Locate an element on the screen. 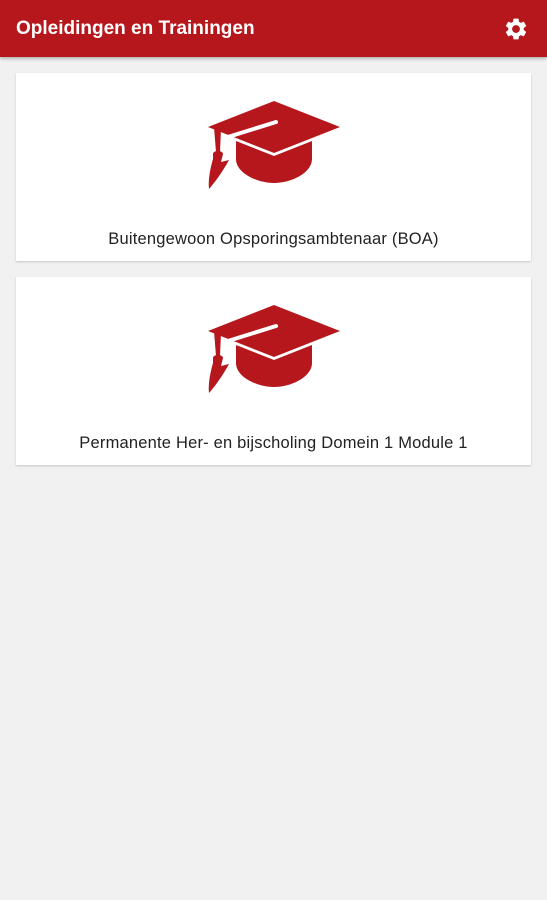 The image size is (547, 900). app-bar: Opleidingen en Trainingen is located at coordinates (273, 28).